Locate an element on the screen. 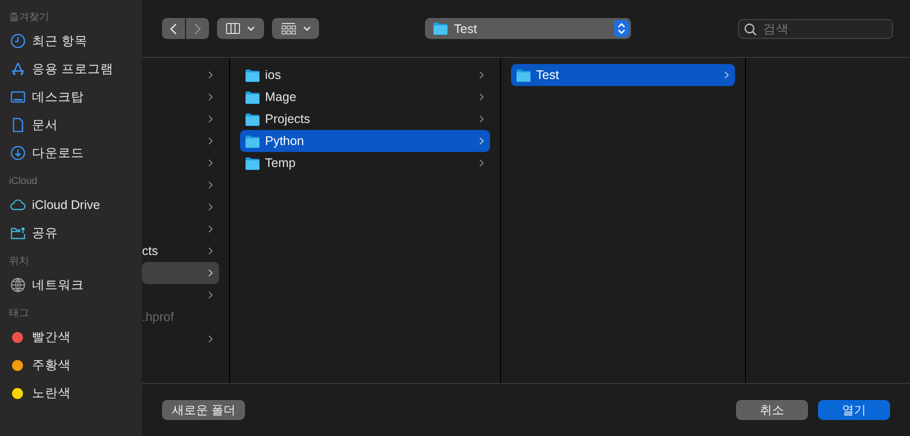 The height and width of the screenshot is (436, 910). search-field: 검색 is located at coordinates (815, 28).